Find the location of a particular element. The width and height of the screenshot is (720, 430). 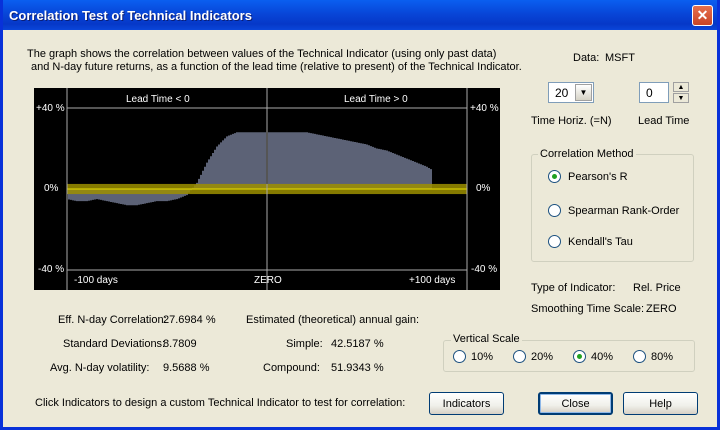

window-title: Correlation Test of Technical Indicators is located at coordinates (130, 15).